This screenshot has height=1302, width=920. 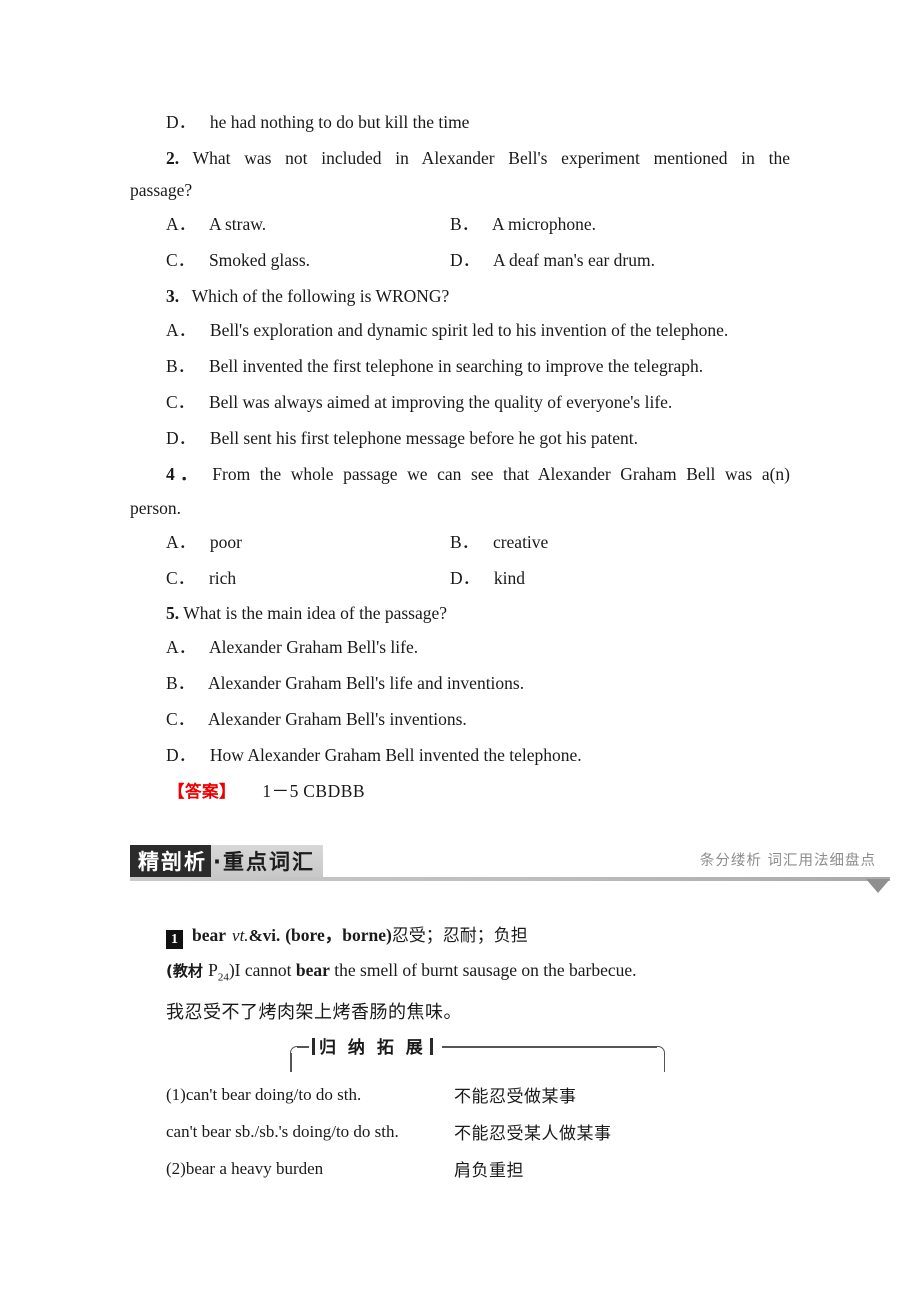 What do you see at coordinates (315, 613) in the screenshot?
I see `question-stem-text: What is the main idea of the passage?` at bounding box center [315, 613].